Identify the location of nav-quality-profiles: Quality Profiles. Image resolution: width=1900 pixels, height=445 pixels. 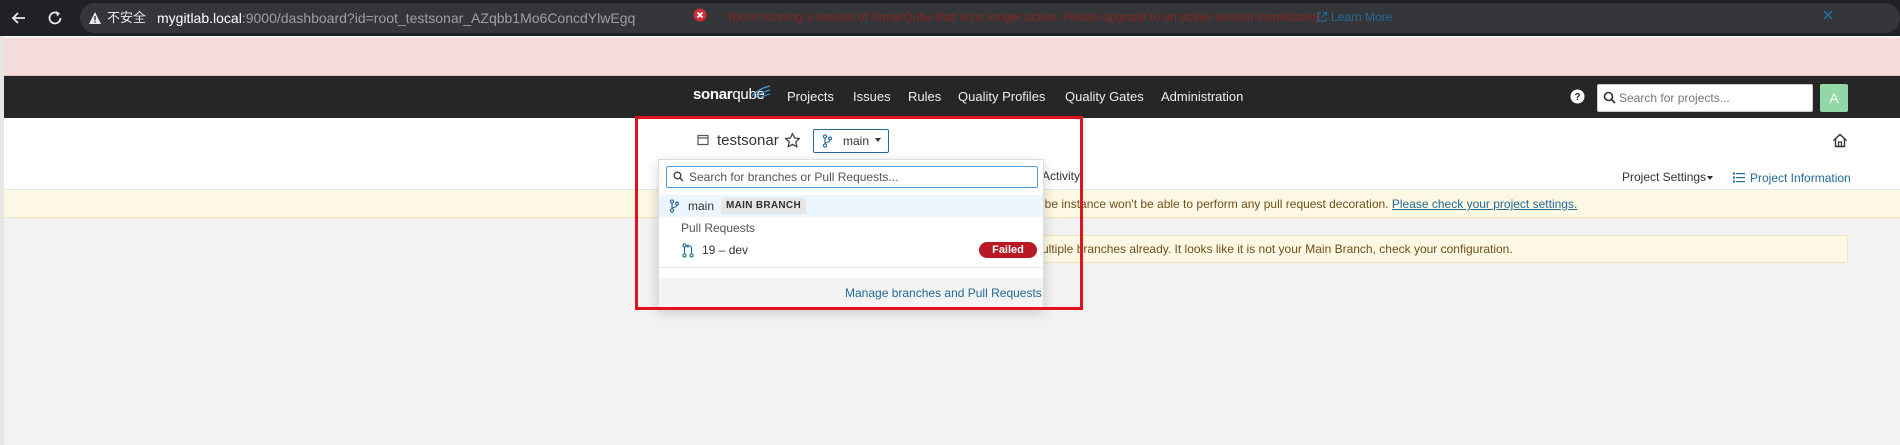
(1001, 97).